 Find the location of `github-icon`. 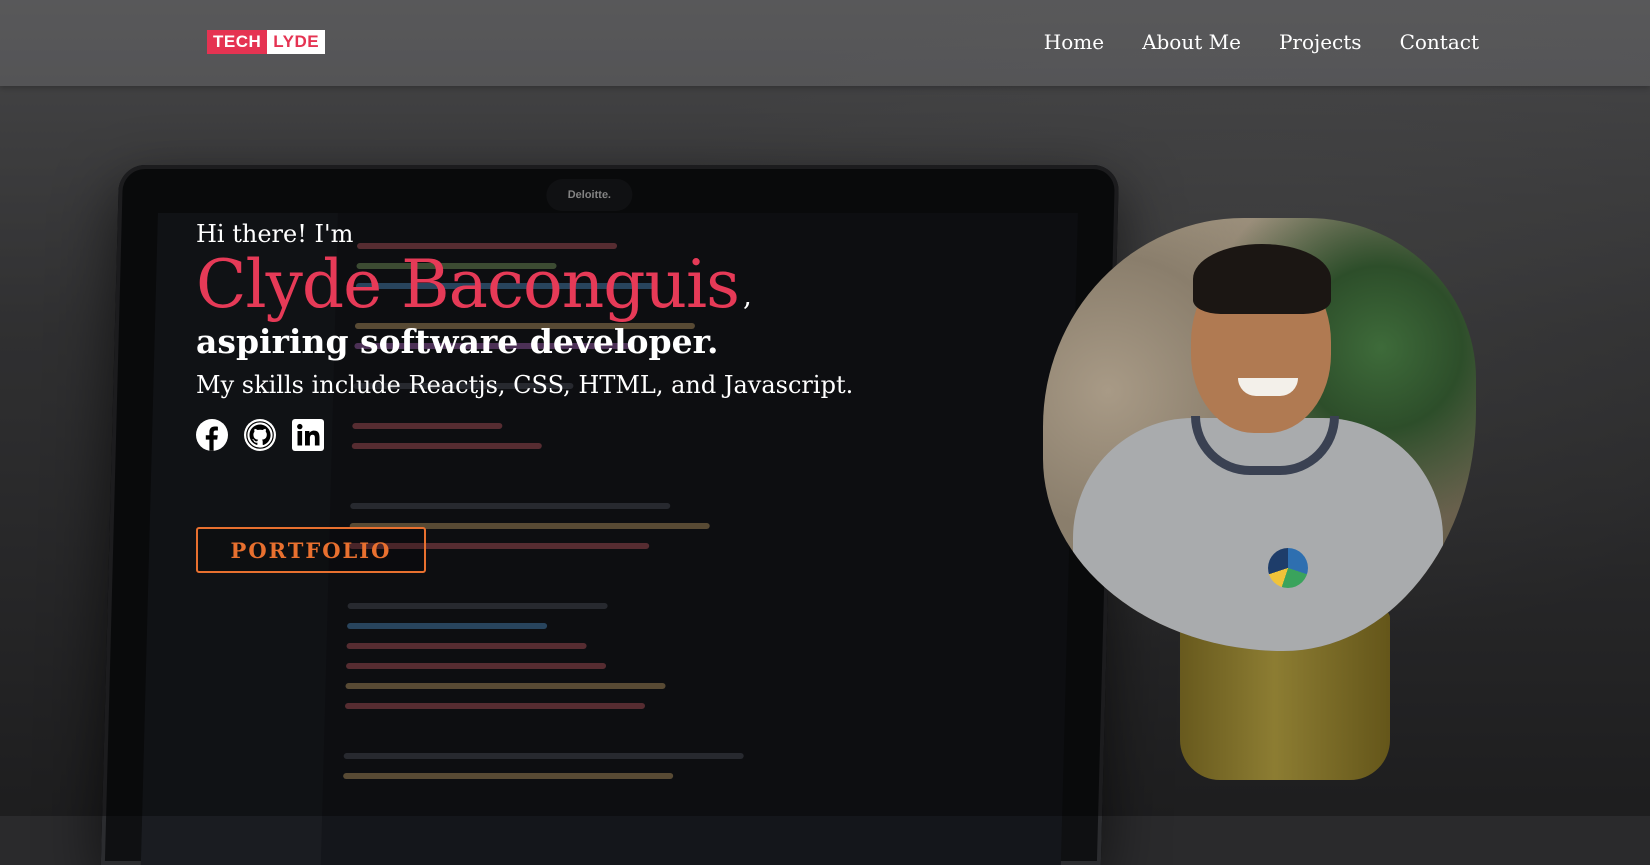

github-icon is located at coordinates (260, 435).